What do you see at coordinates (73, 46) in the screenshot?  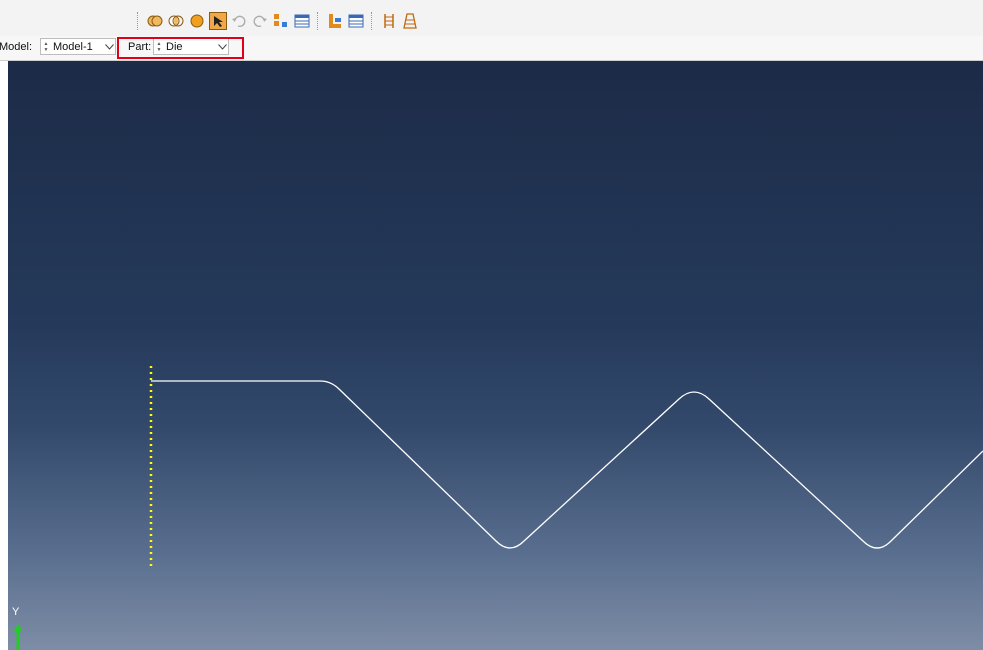 I see `model-combo-value: Model-1` at bounding box center [73, 46].